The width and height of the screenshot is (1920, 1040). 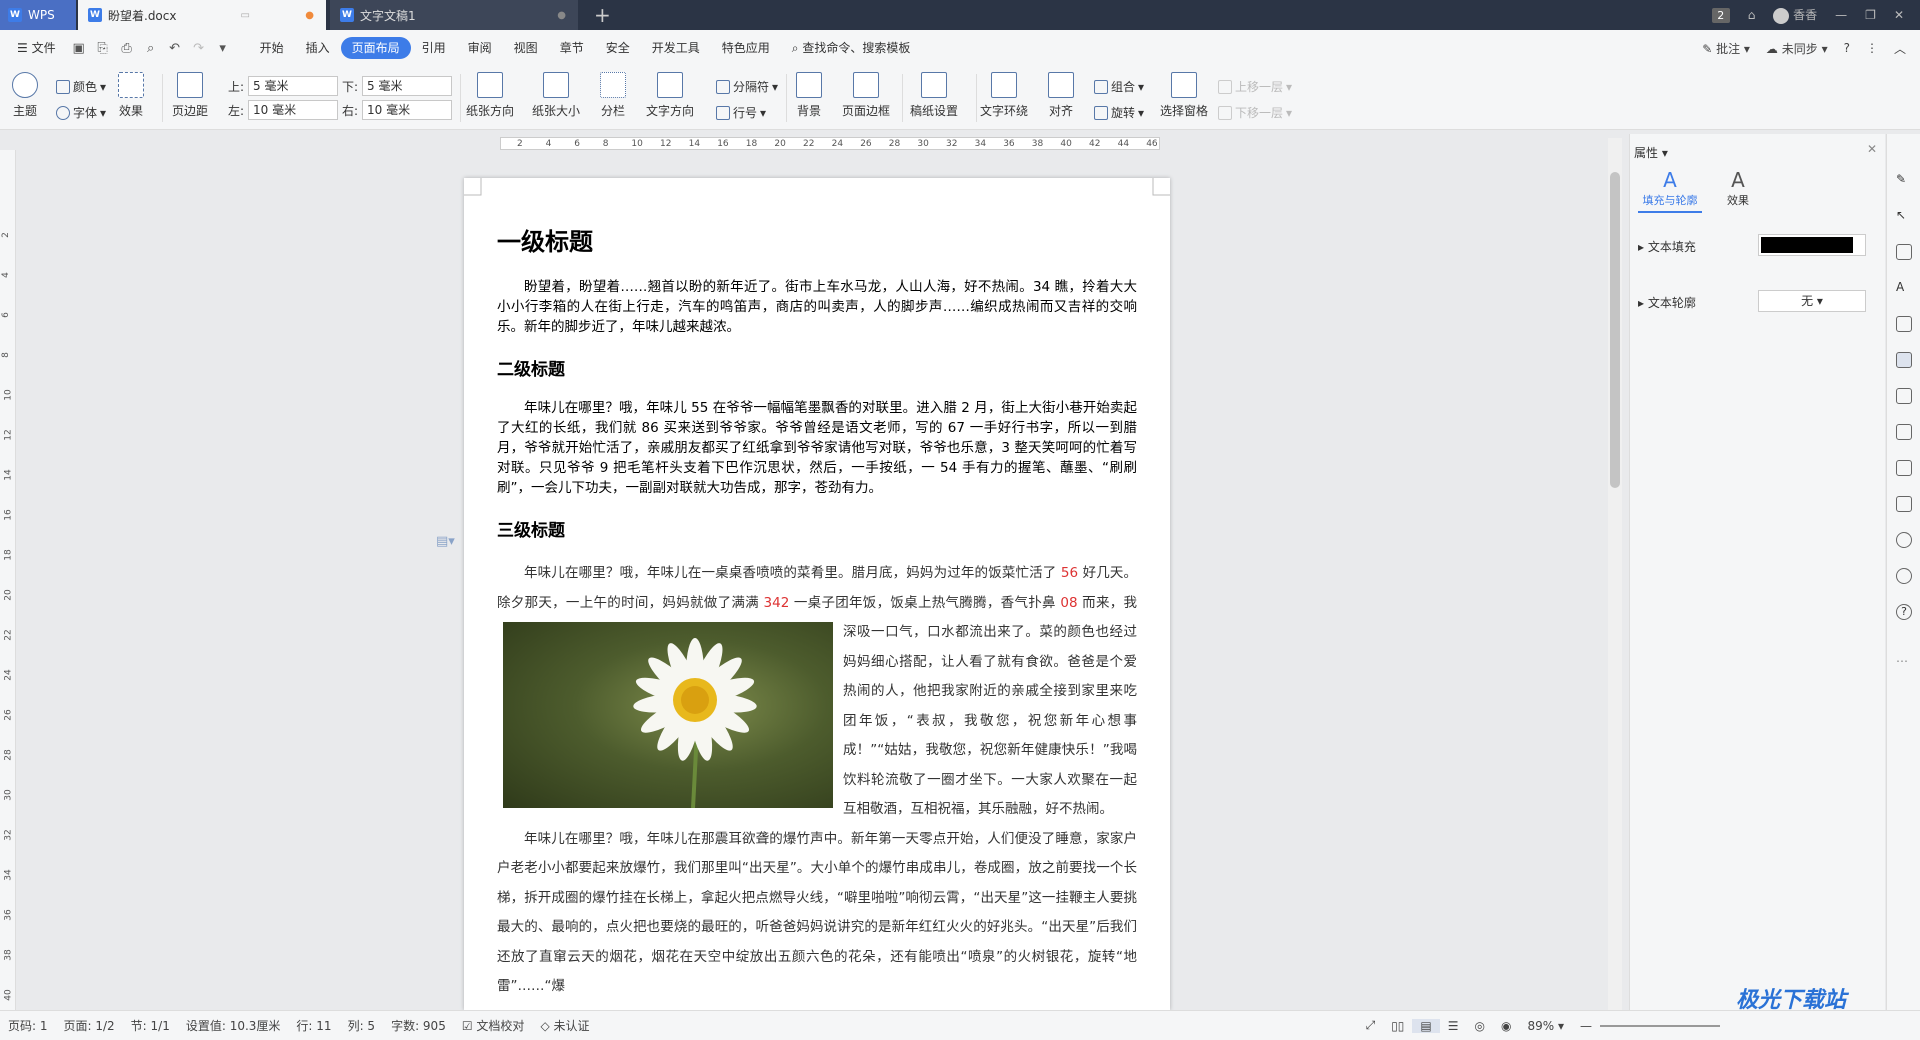 I want to click on tab-page-layout: 页面布局, so click(x=375, y=48).